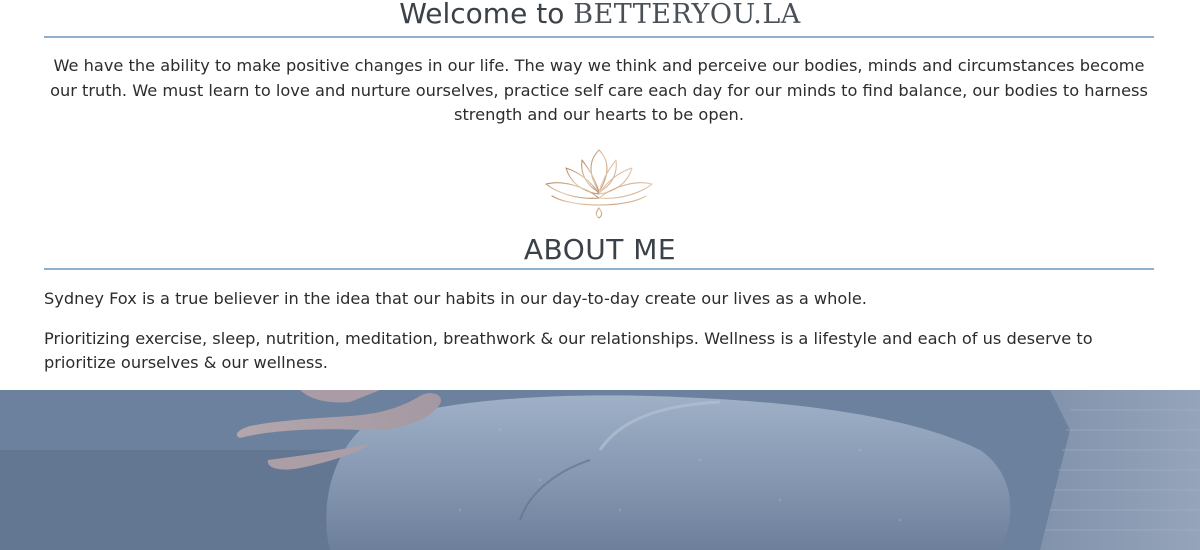 The width and height of the screenshot is (1200, 550). I want to click on lotus-icon, so click(599, 185).